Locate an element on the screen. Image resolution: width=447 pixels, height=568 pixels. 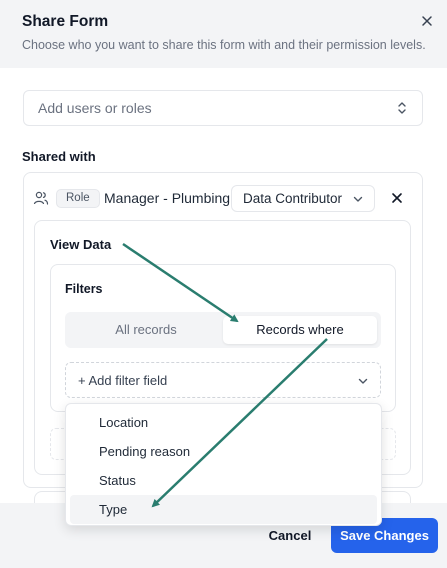
dropdown-option-status: Status is located at coordinates (223, 480).